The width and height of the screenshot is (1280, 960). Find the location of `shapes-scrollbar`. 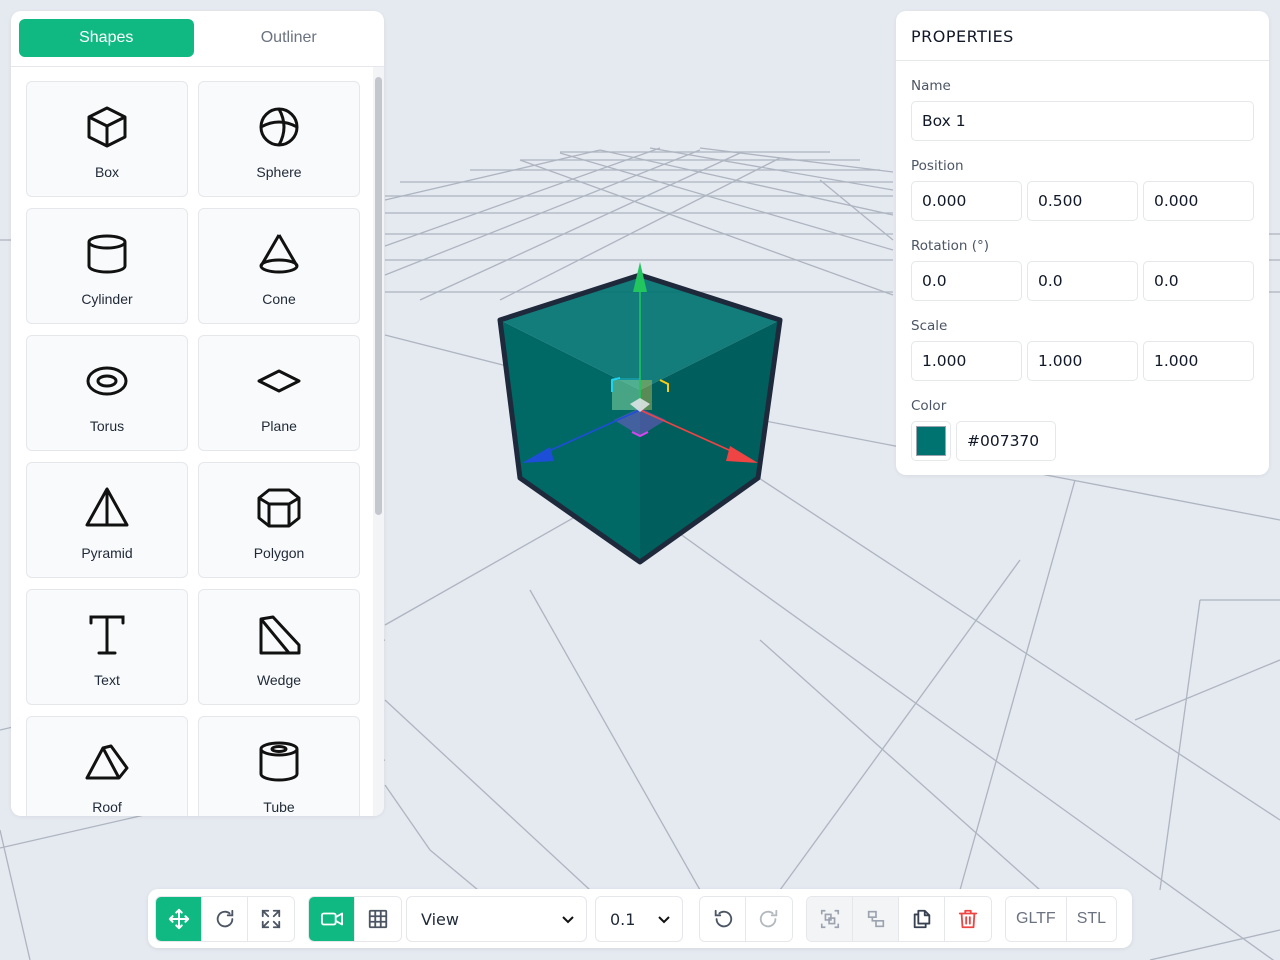

shapes-scrollbar is located at coordinates (378, 441).